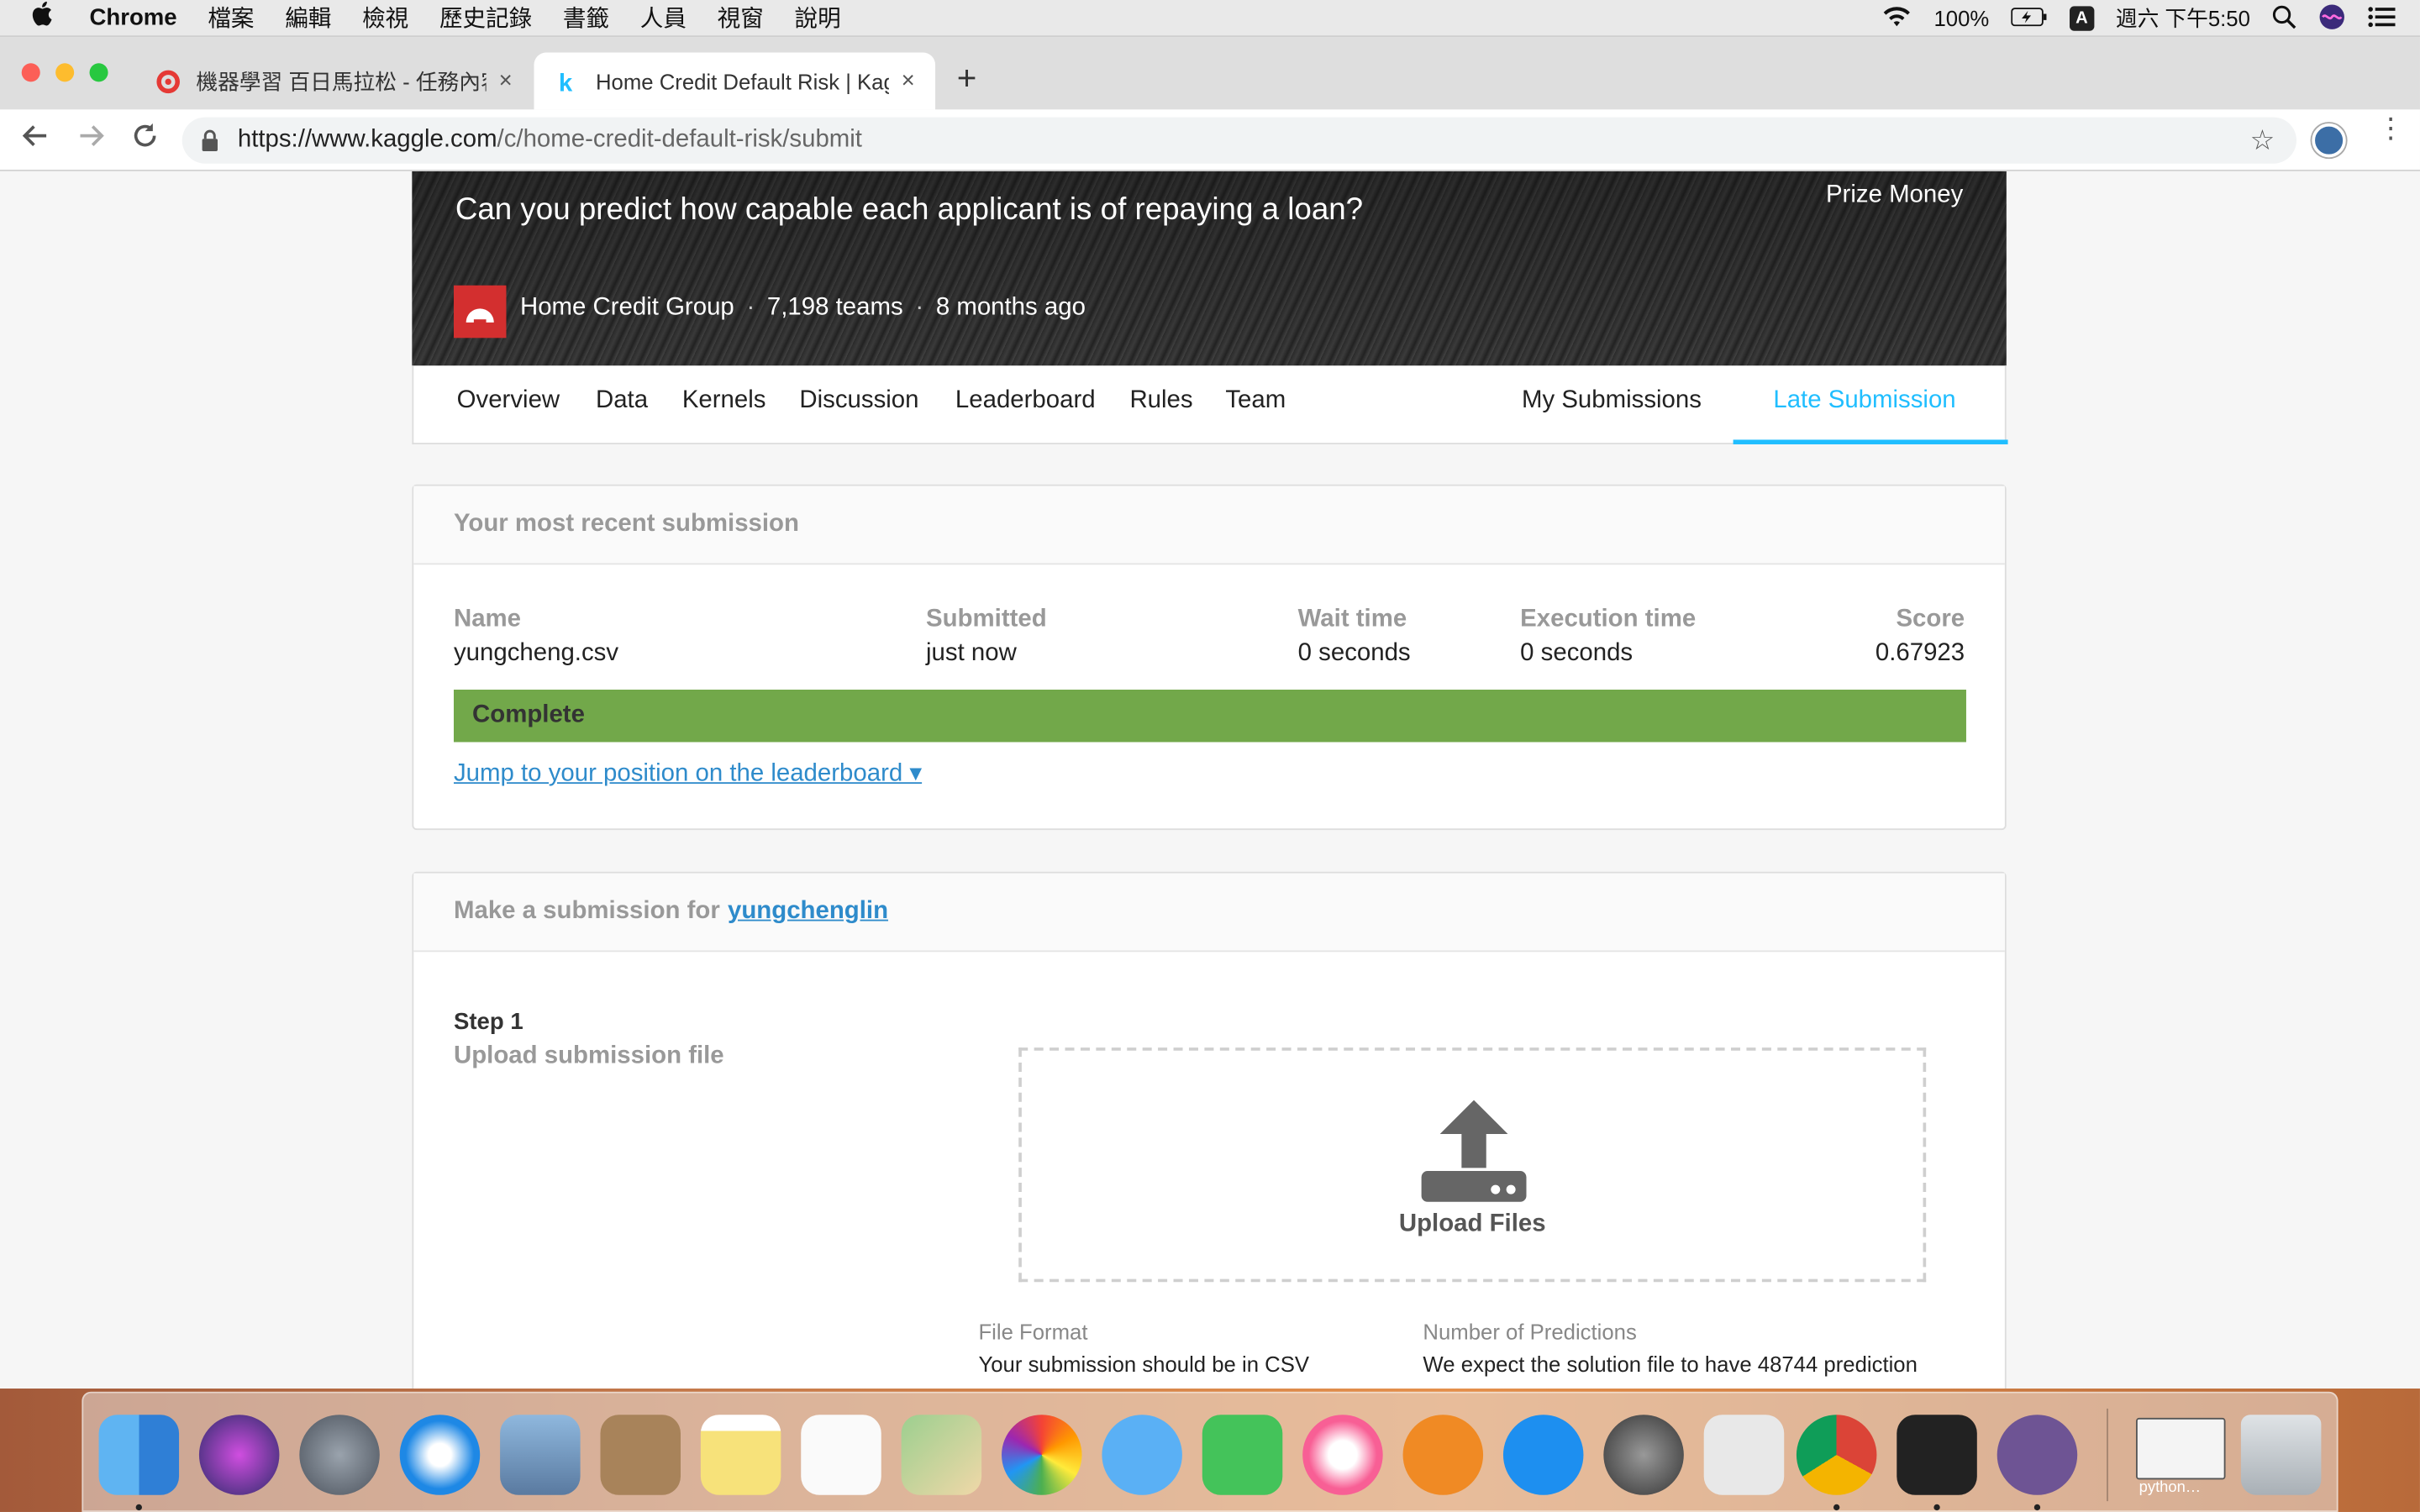 The image size is (2420, 1512). Describe the element at coordinates (1870, 441) in the screenshot. I see `active-tab-underline` at that location.